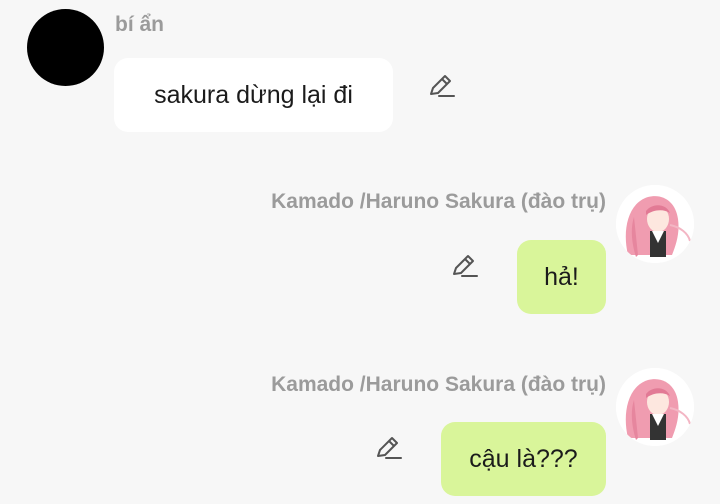 Image resolution: width=720 pixels, height=504 pixels. I want to click on message-bubble: sakura dừng lại đi, so click(253, 95).